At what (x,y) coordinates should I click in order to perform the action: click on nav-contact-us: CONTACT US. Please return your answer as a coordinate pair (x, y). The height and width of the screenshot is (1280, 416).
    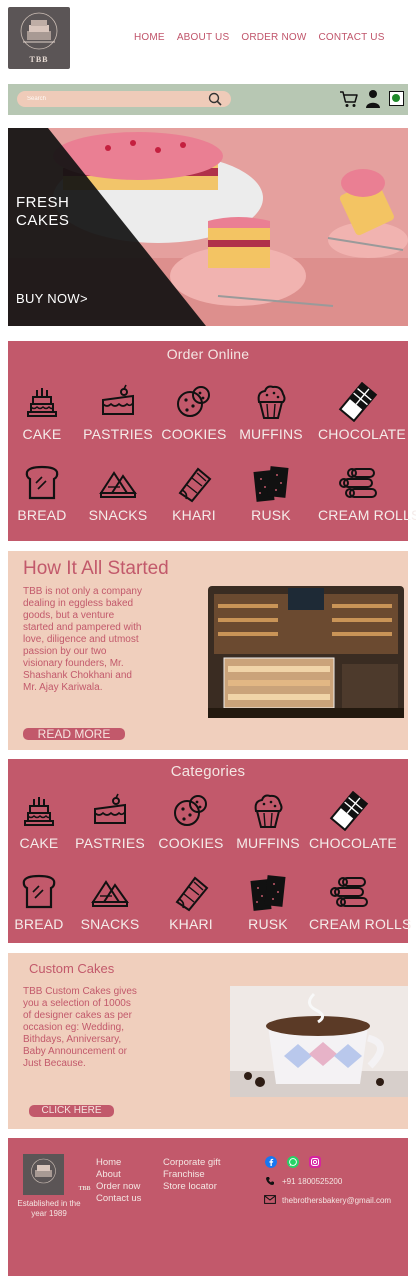
    Looking at the image, I should click on (352, 37).